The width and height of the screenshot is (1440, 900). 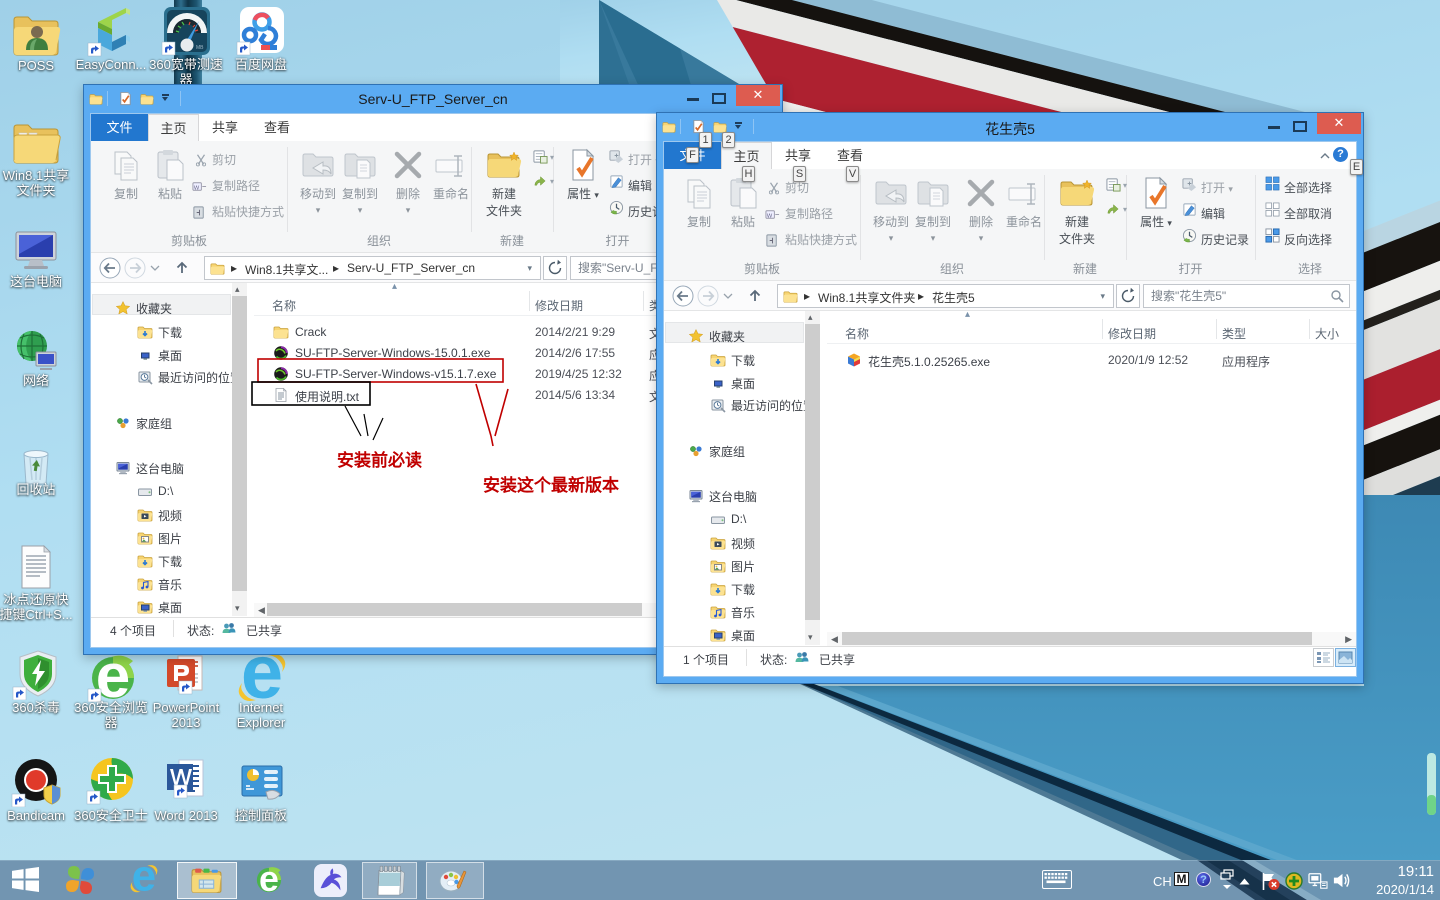 What do you see at coordinates (200, 48) in the screenshot?
I see `svg-text: MB` at bounding box center [200, 48].